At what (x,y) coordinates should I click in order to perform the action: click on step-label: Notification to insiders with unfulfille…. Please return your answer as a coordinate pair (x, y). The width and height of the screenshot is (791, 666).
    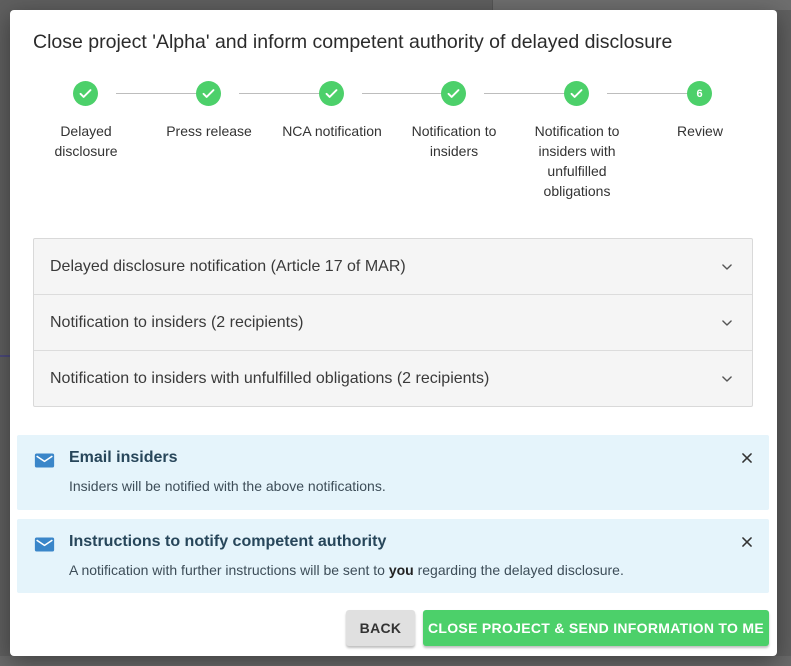
    Looking at the image, I should click on (577, 161).